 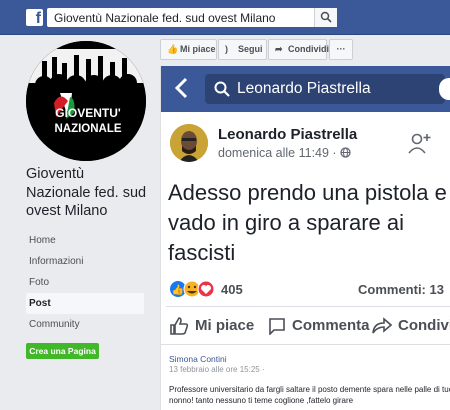 I want to click on share-post-button: Condivi, so click(x=411, y=326).